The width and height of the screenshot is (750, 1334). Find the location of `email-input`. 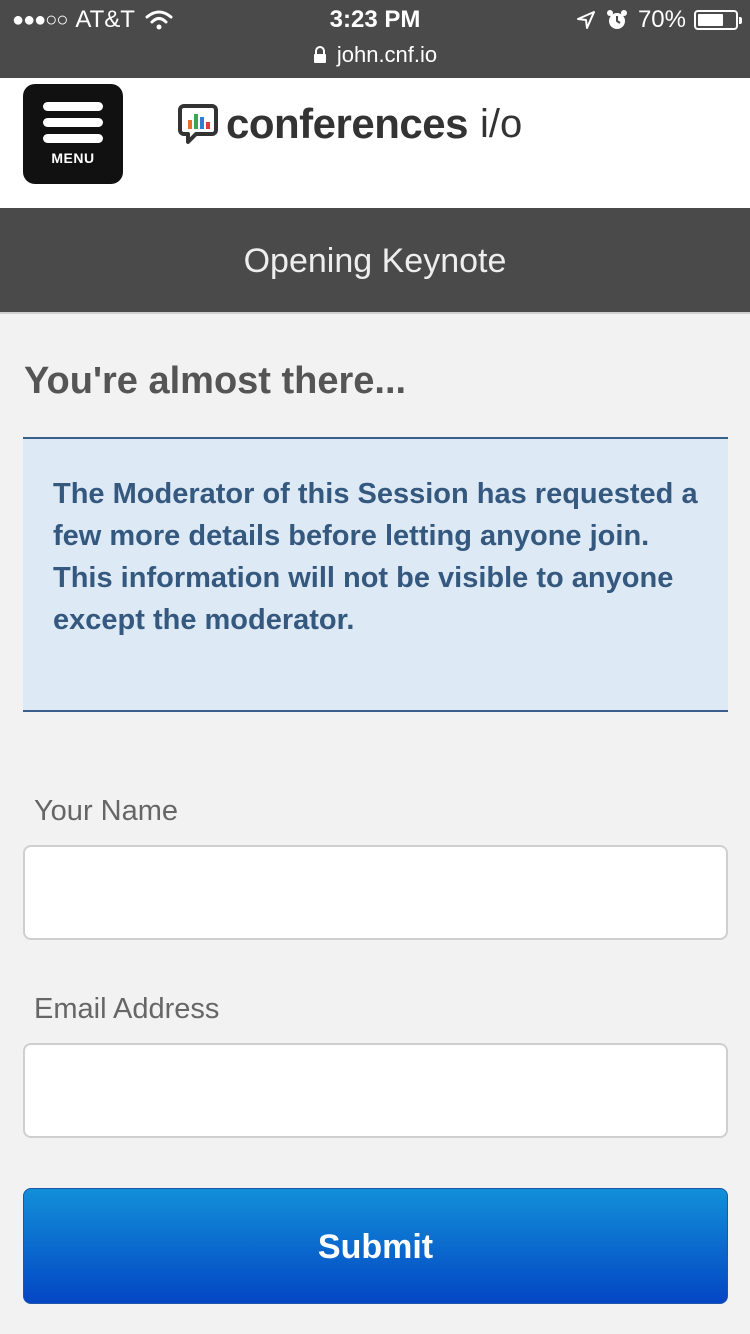

email-input is located at coordinates (375, 1090).